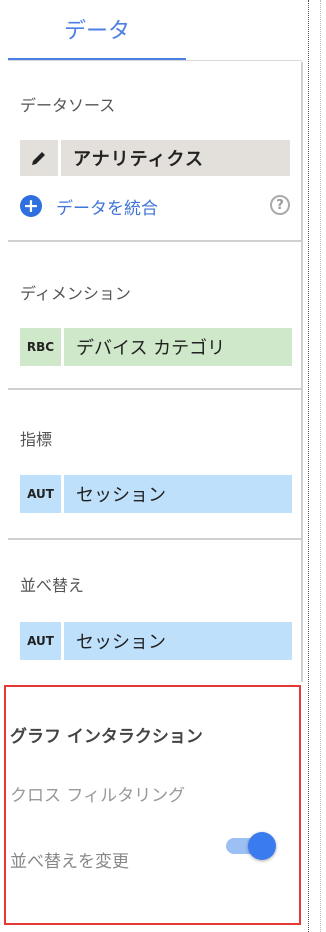 The image size is (326, 932). What do you see at coordinates (97, 29) in the screenshot?
I see `tab-data: データ` at bounding box center [97, 29].